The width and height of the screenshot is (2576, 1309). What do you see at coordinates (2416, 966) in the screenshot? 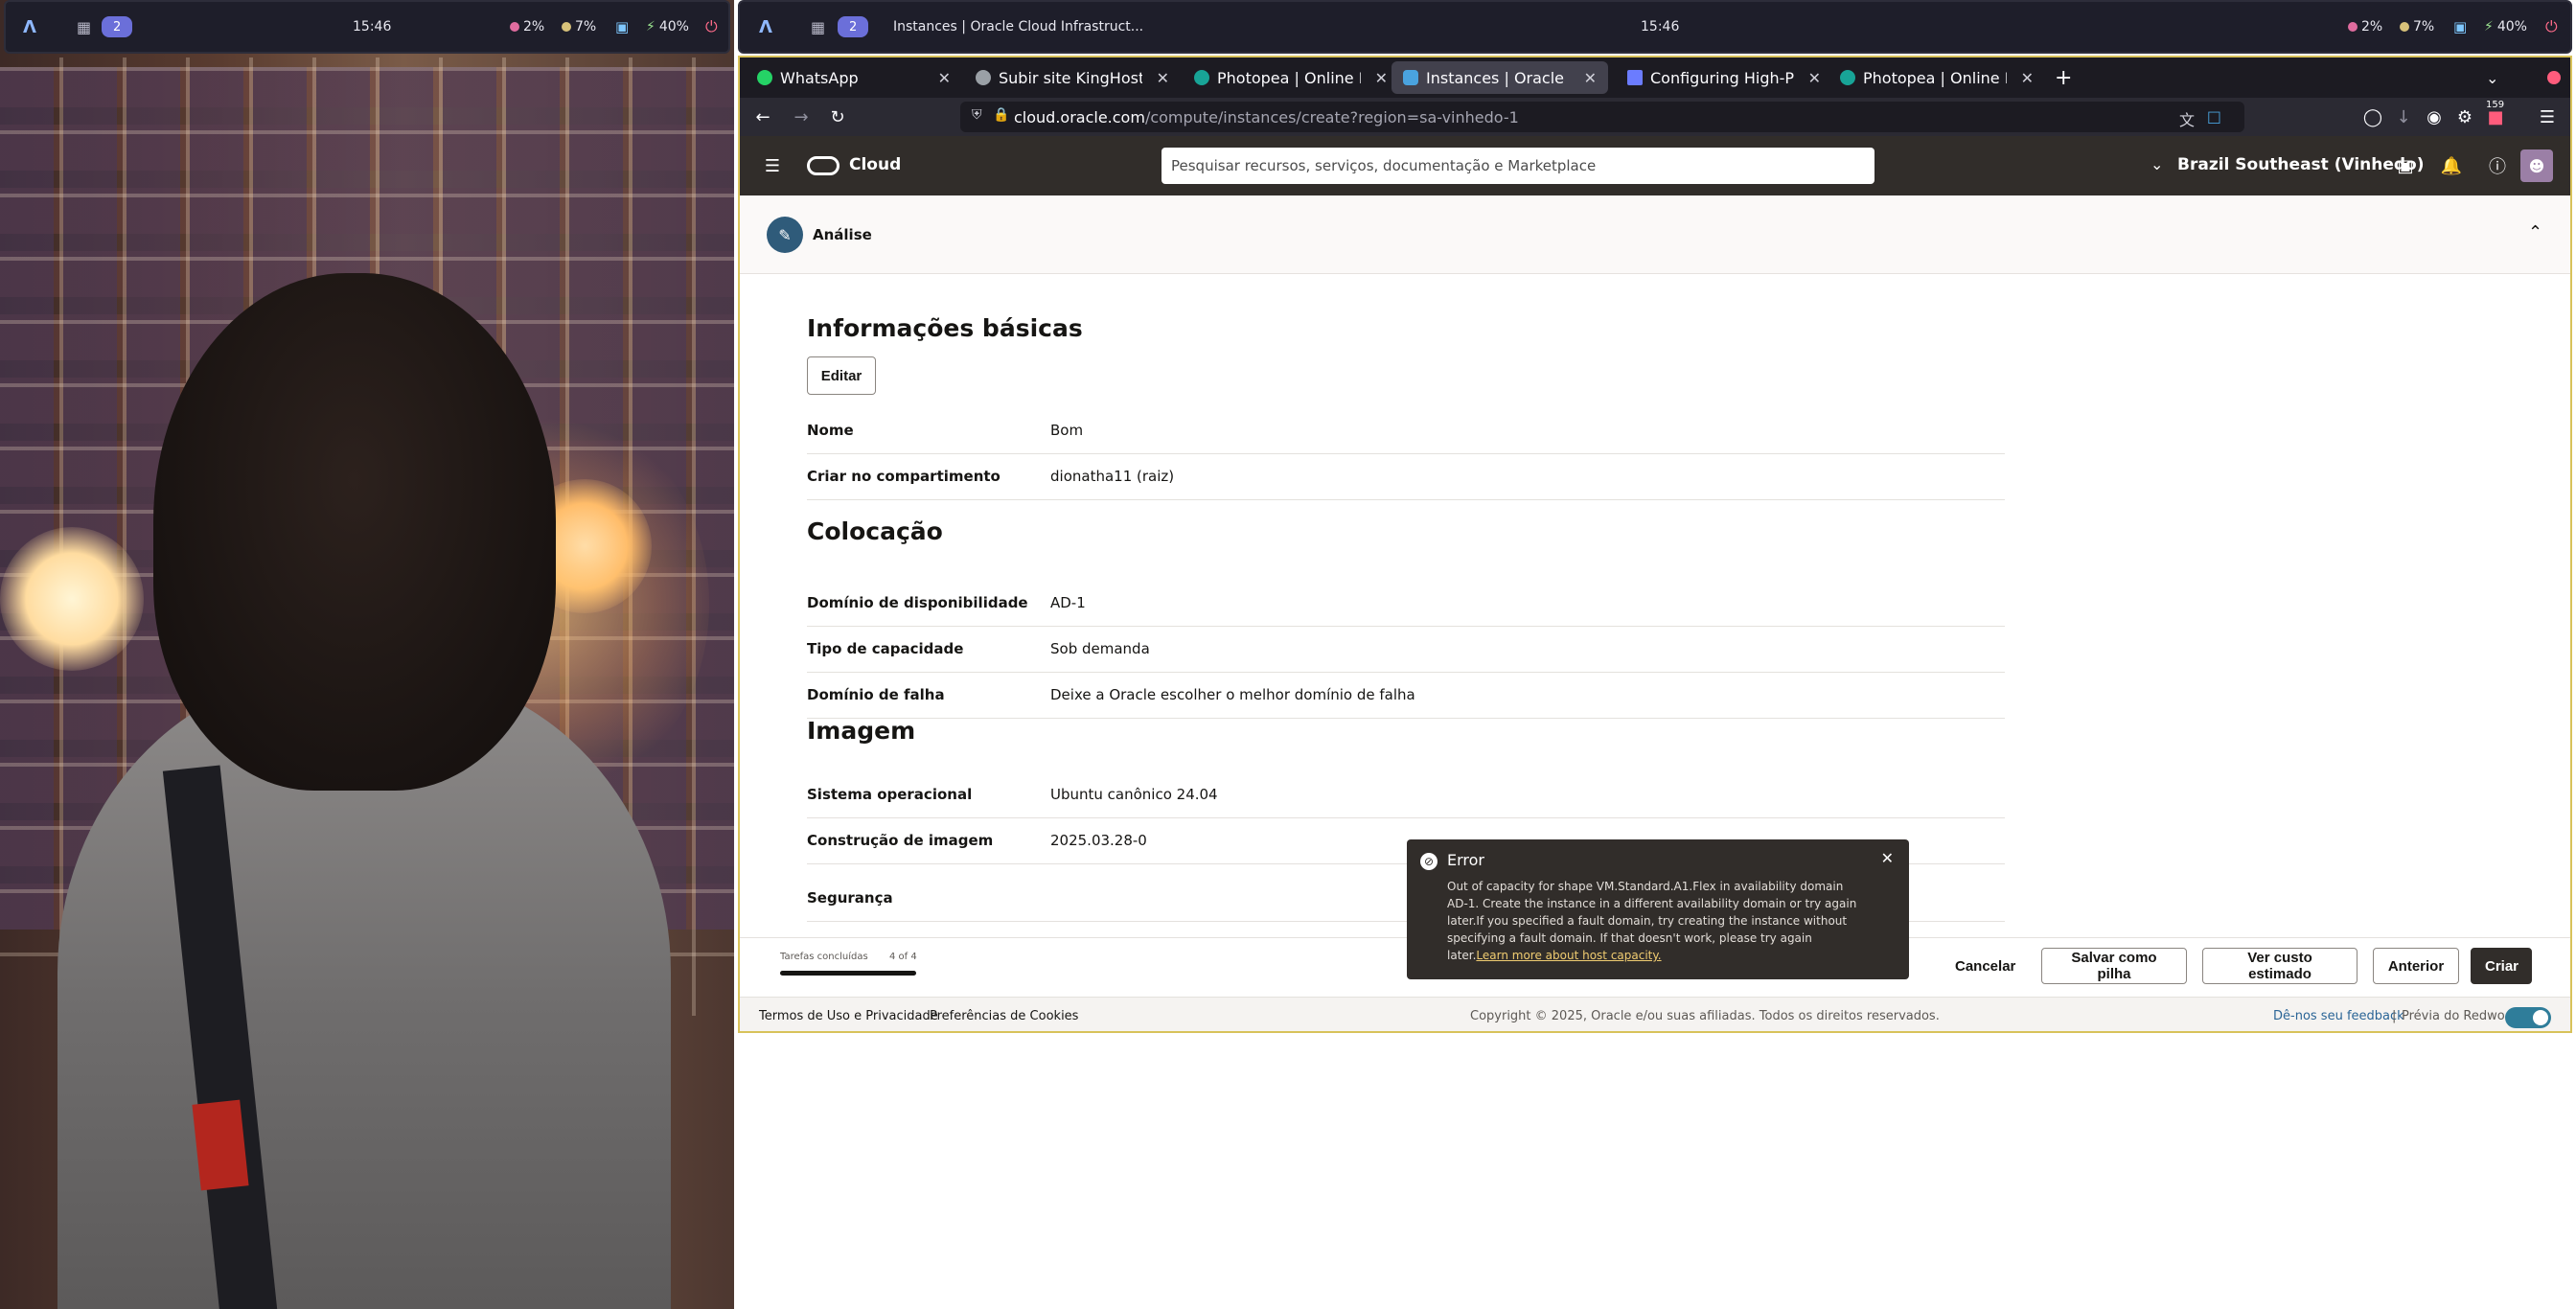
I see `previous-button: Anterior` at bounding box center [2416, 966].